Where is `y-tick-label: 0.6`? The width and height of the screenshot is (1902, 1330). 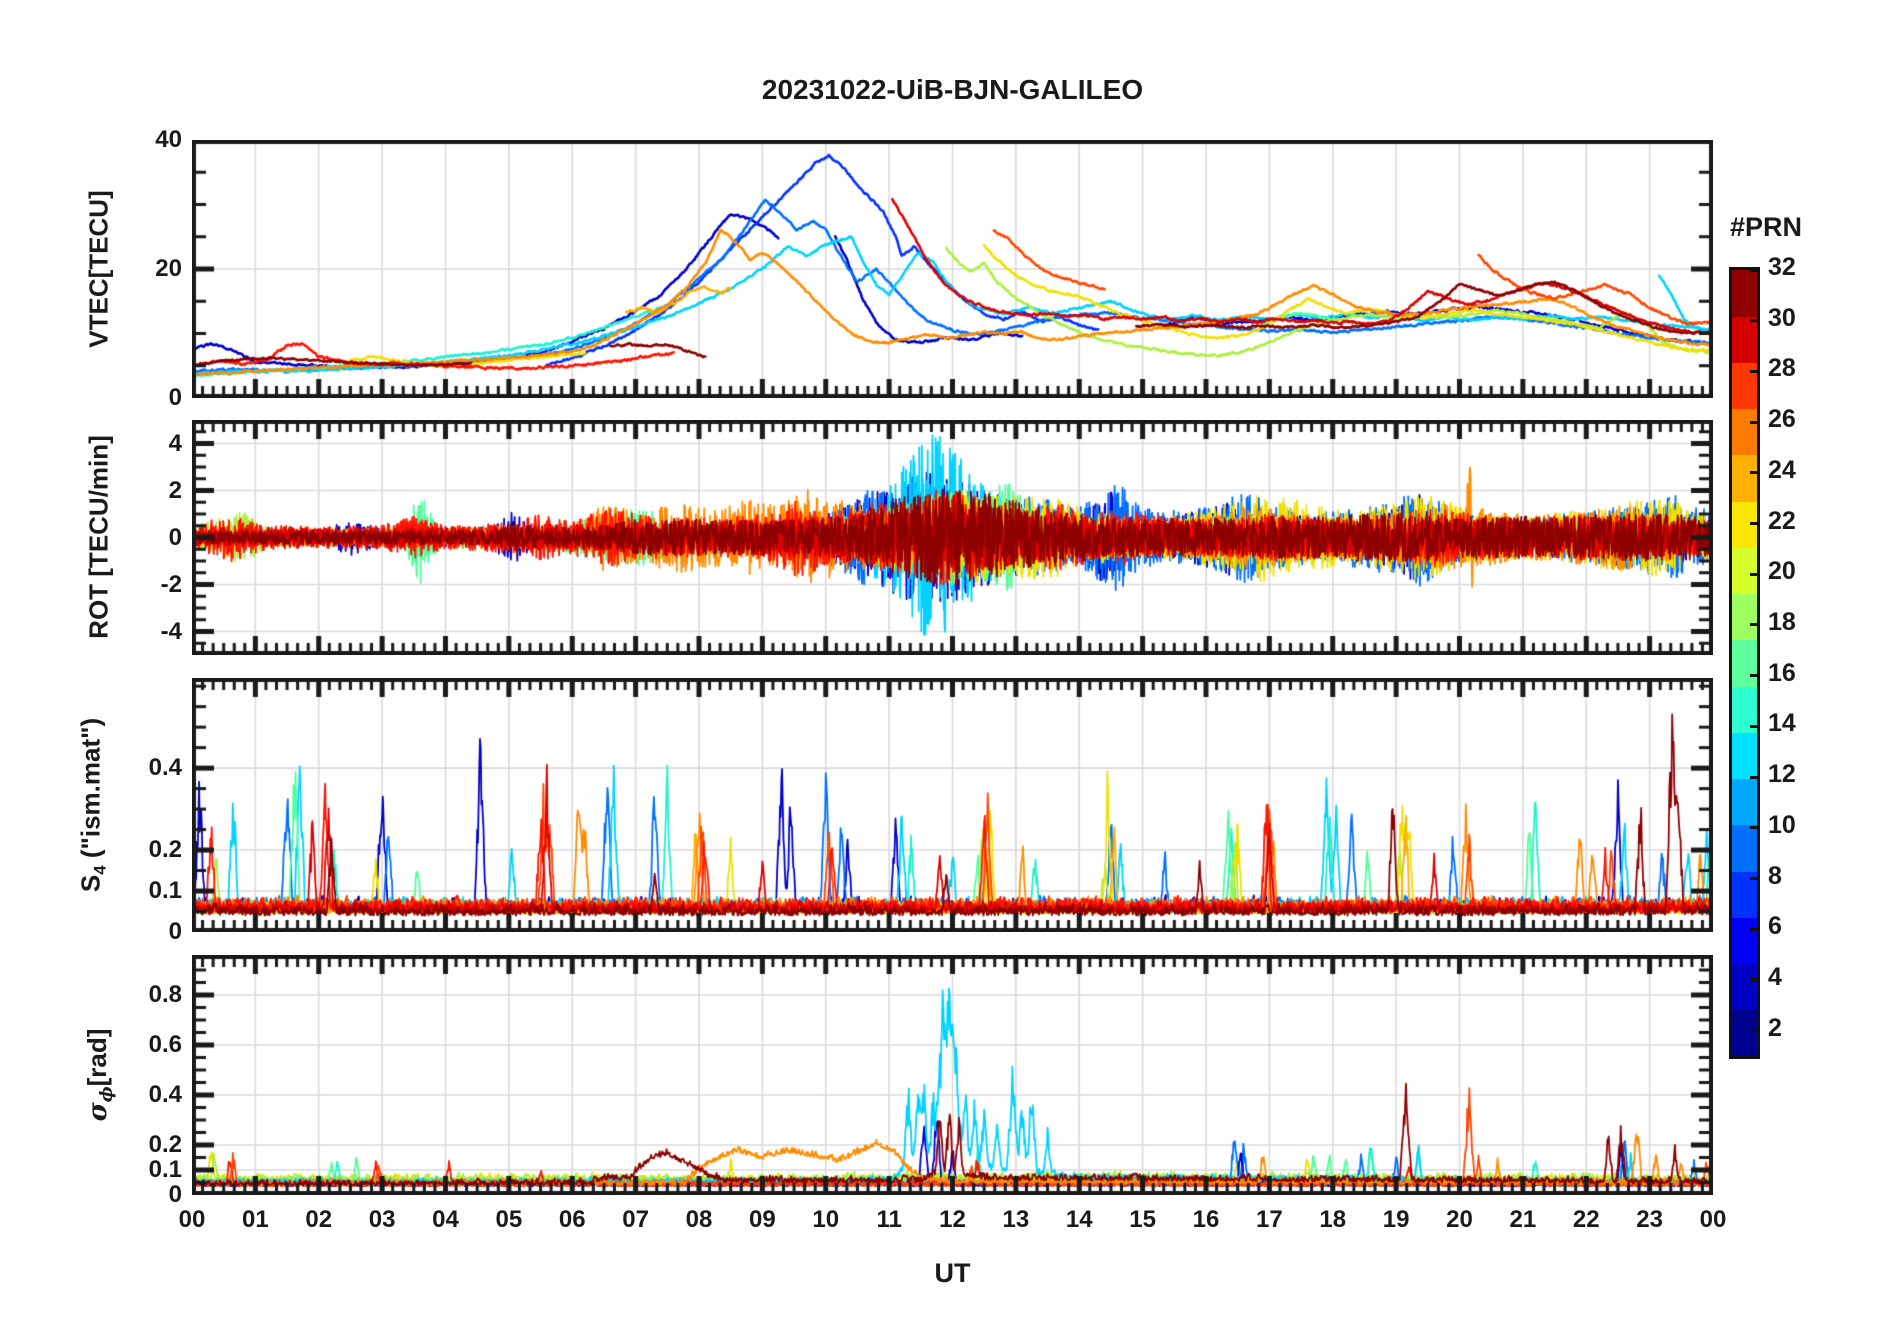 y-tick-label: 0.6 is located at coordinates (165, 1044).